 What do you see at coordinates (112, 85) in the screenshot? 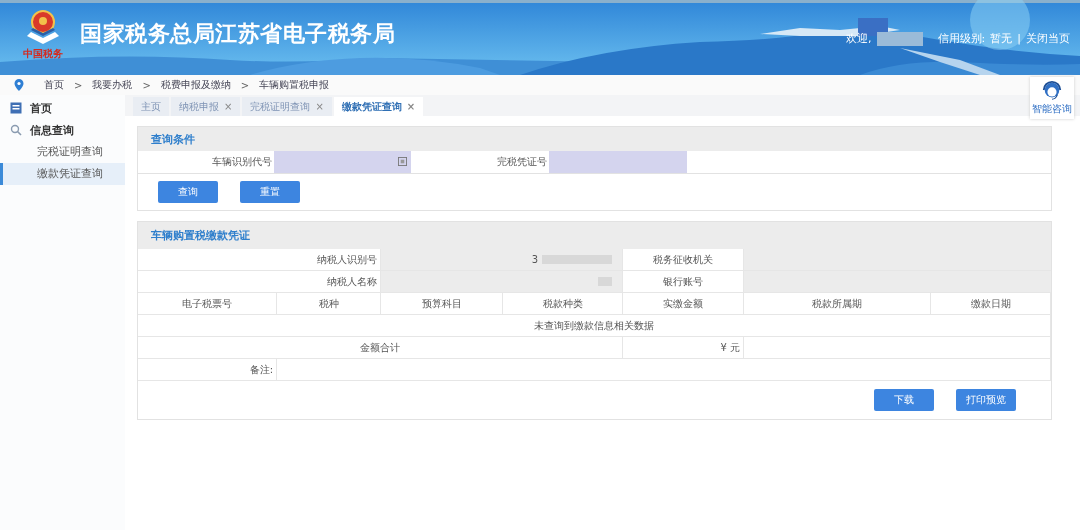
I see `breadcrumb-link: 我要办税` at bounding box center [112, 85].